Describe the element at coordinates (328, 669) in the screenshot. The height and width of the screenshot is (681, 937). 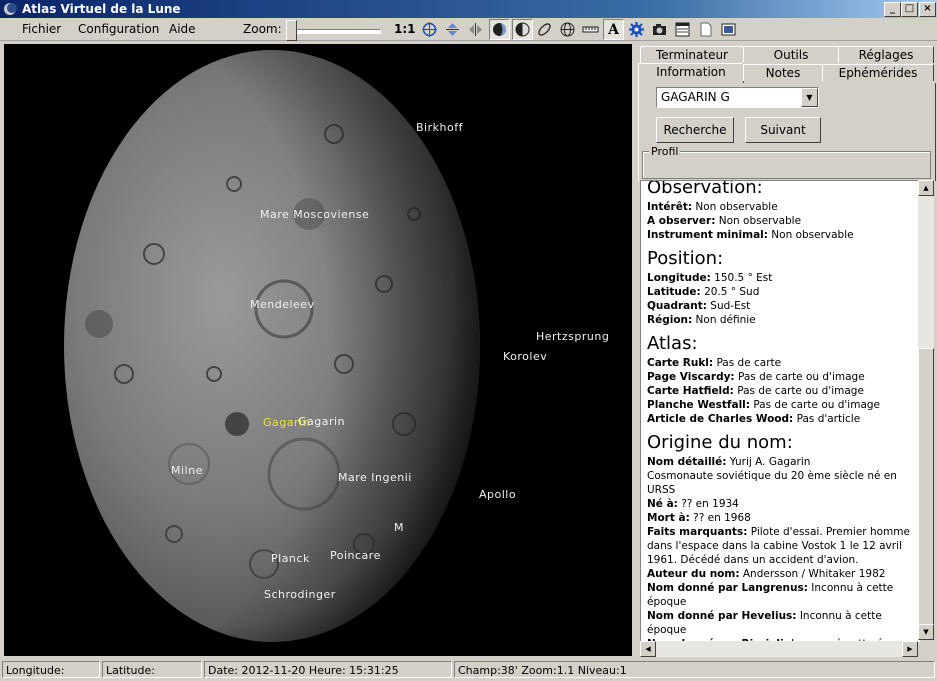
I see `status-datetime: Date: 2012-11-20 Heure: 15:31:25` at that location.